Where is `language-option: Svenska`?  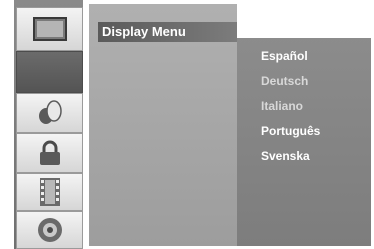 language-option: Svenska is located at coordinates (290, 156).